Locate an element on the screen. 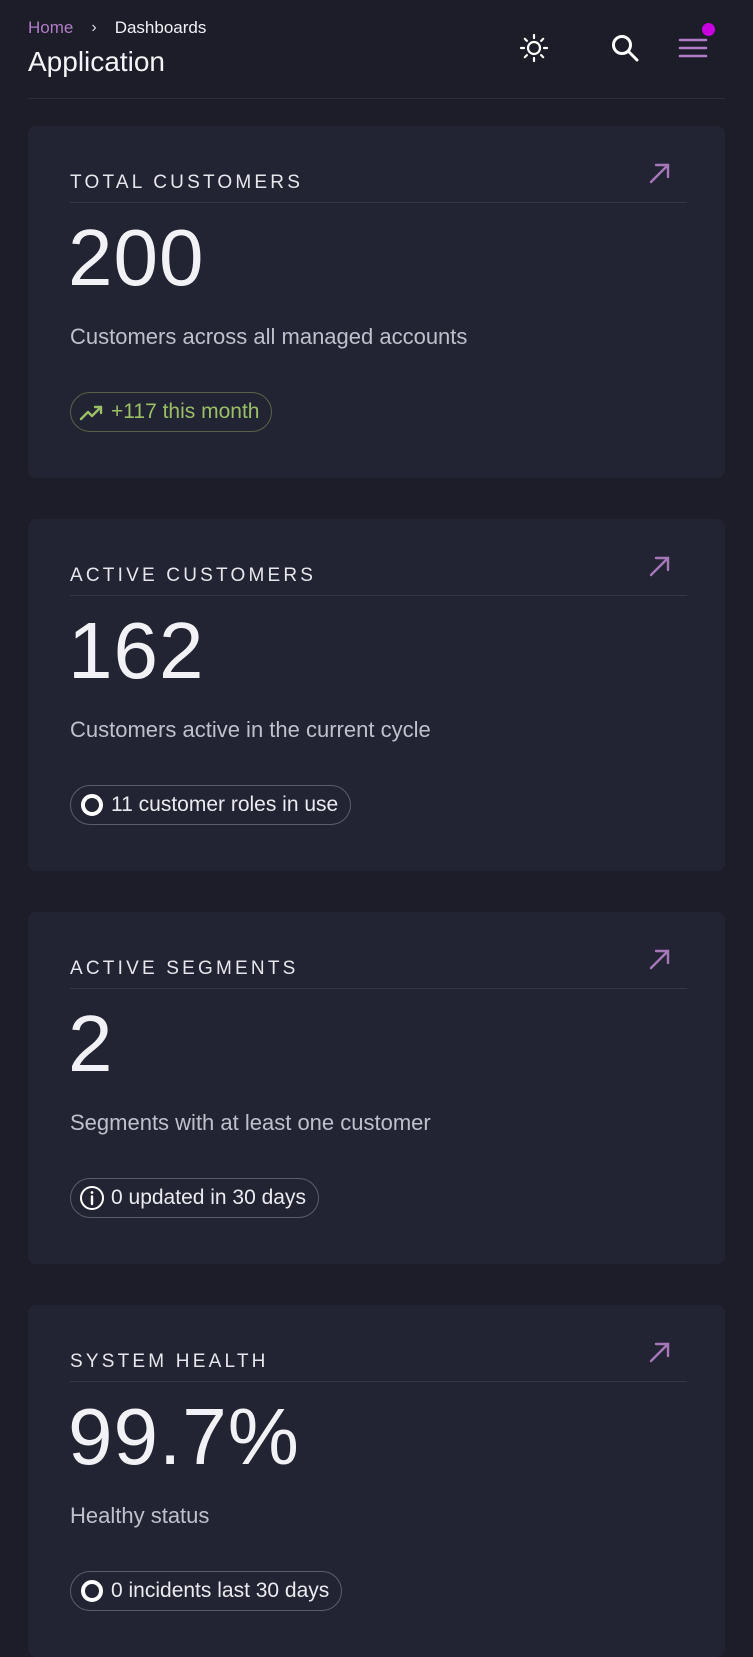 Image resolution: width=753 pixels, height=1657 pixels. badge-text: +117 this month is located at coordinates (185, 411).